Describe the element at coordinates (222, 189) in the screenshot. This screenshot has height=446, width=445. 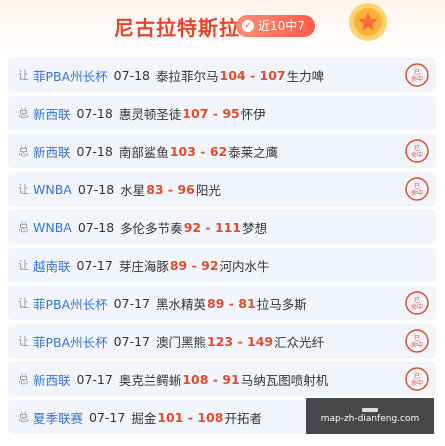
I see `match-row: 让 WNBA 07-18 水星 83 - 96 阳光 已命中` at that location.